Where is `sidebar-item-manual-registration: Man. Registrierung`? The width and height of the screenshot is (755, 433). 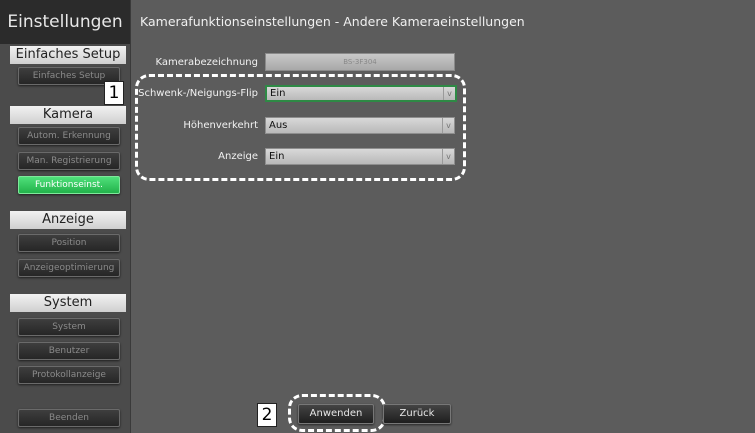 sidebar-item-manual-registration: Man. Registrierung is located at coordinates (69, 161).